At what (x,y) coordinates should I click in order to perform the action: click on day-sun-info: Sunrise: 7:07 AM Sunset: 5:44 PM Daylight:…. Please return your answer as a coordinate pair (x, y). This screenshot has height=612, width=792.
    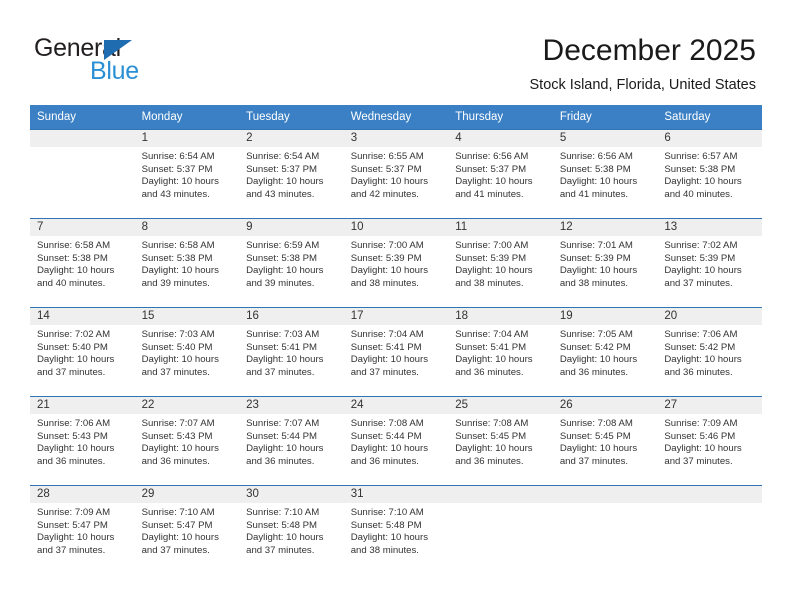
    Looking at the image, I should click on (291, 441).